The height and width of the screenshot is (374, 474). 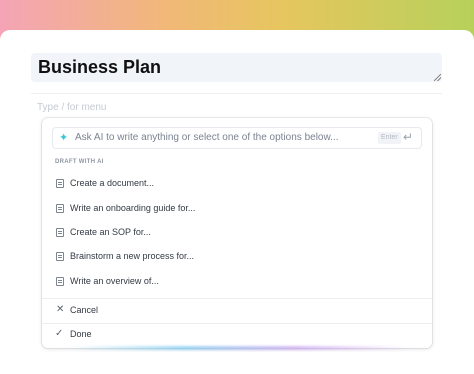 I want to click on close-icon: ✕, so click(x=60, y=309).